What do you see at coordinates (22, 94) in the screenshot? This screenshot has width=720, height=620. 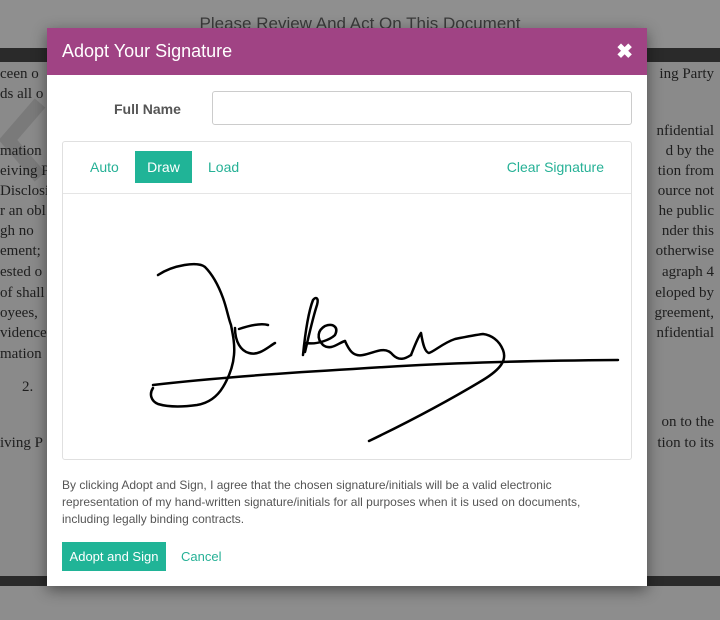 I see `document-text-fragment: ds all o` at bounding box center [22, 94].